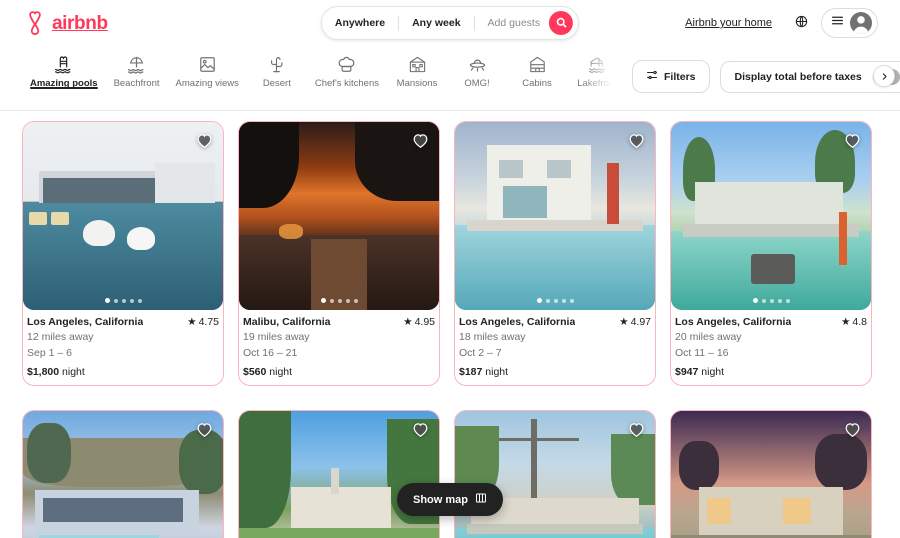  I want to click on category-chefs-kitchens: Chef's kitchens, so click(347, 67).